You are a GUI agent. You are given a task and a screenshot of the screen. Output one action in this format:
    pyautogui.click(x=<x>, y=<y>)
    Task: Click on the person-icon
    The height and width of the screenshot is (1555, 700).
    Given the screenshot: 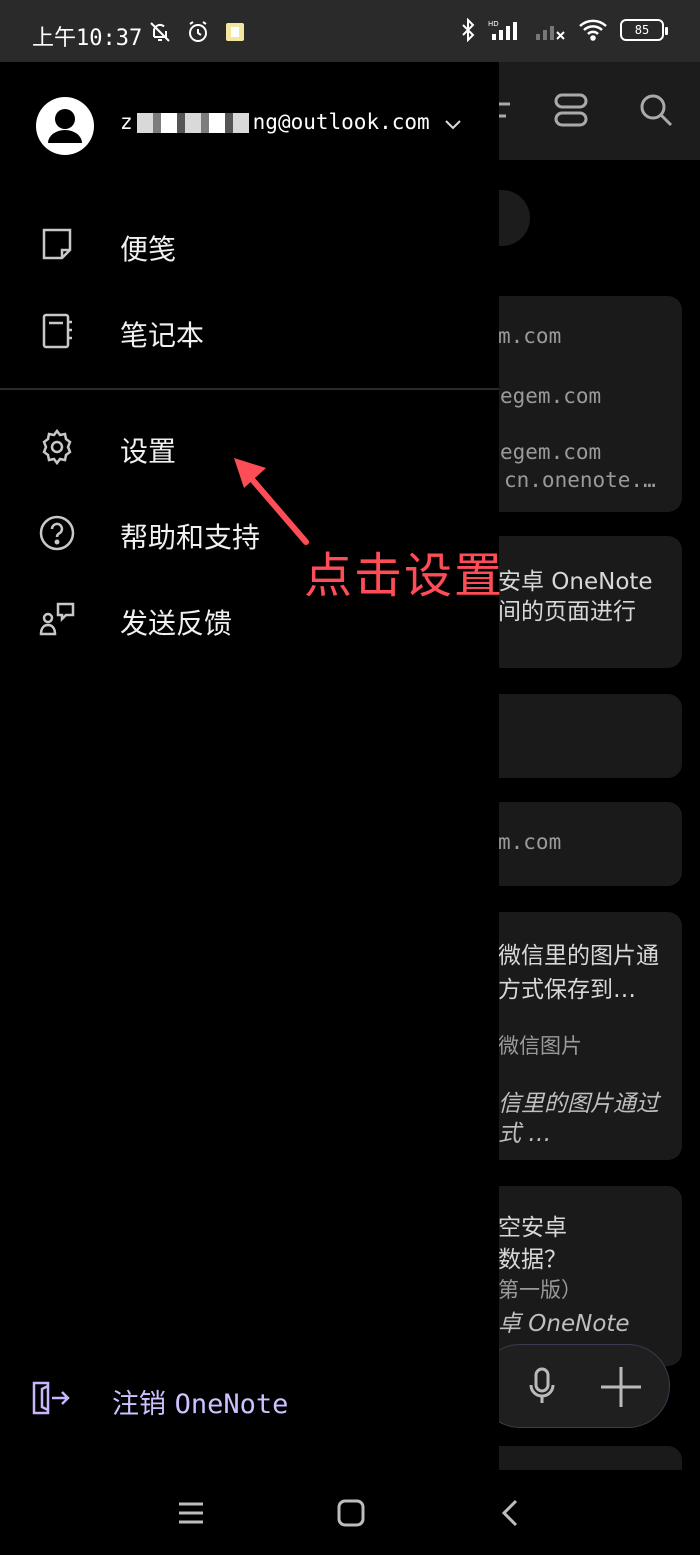 What is the action you would take?
    pyautogui.click(x=65, y=126)
    